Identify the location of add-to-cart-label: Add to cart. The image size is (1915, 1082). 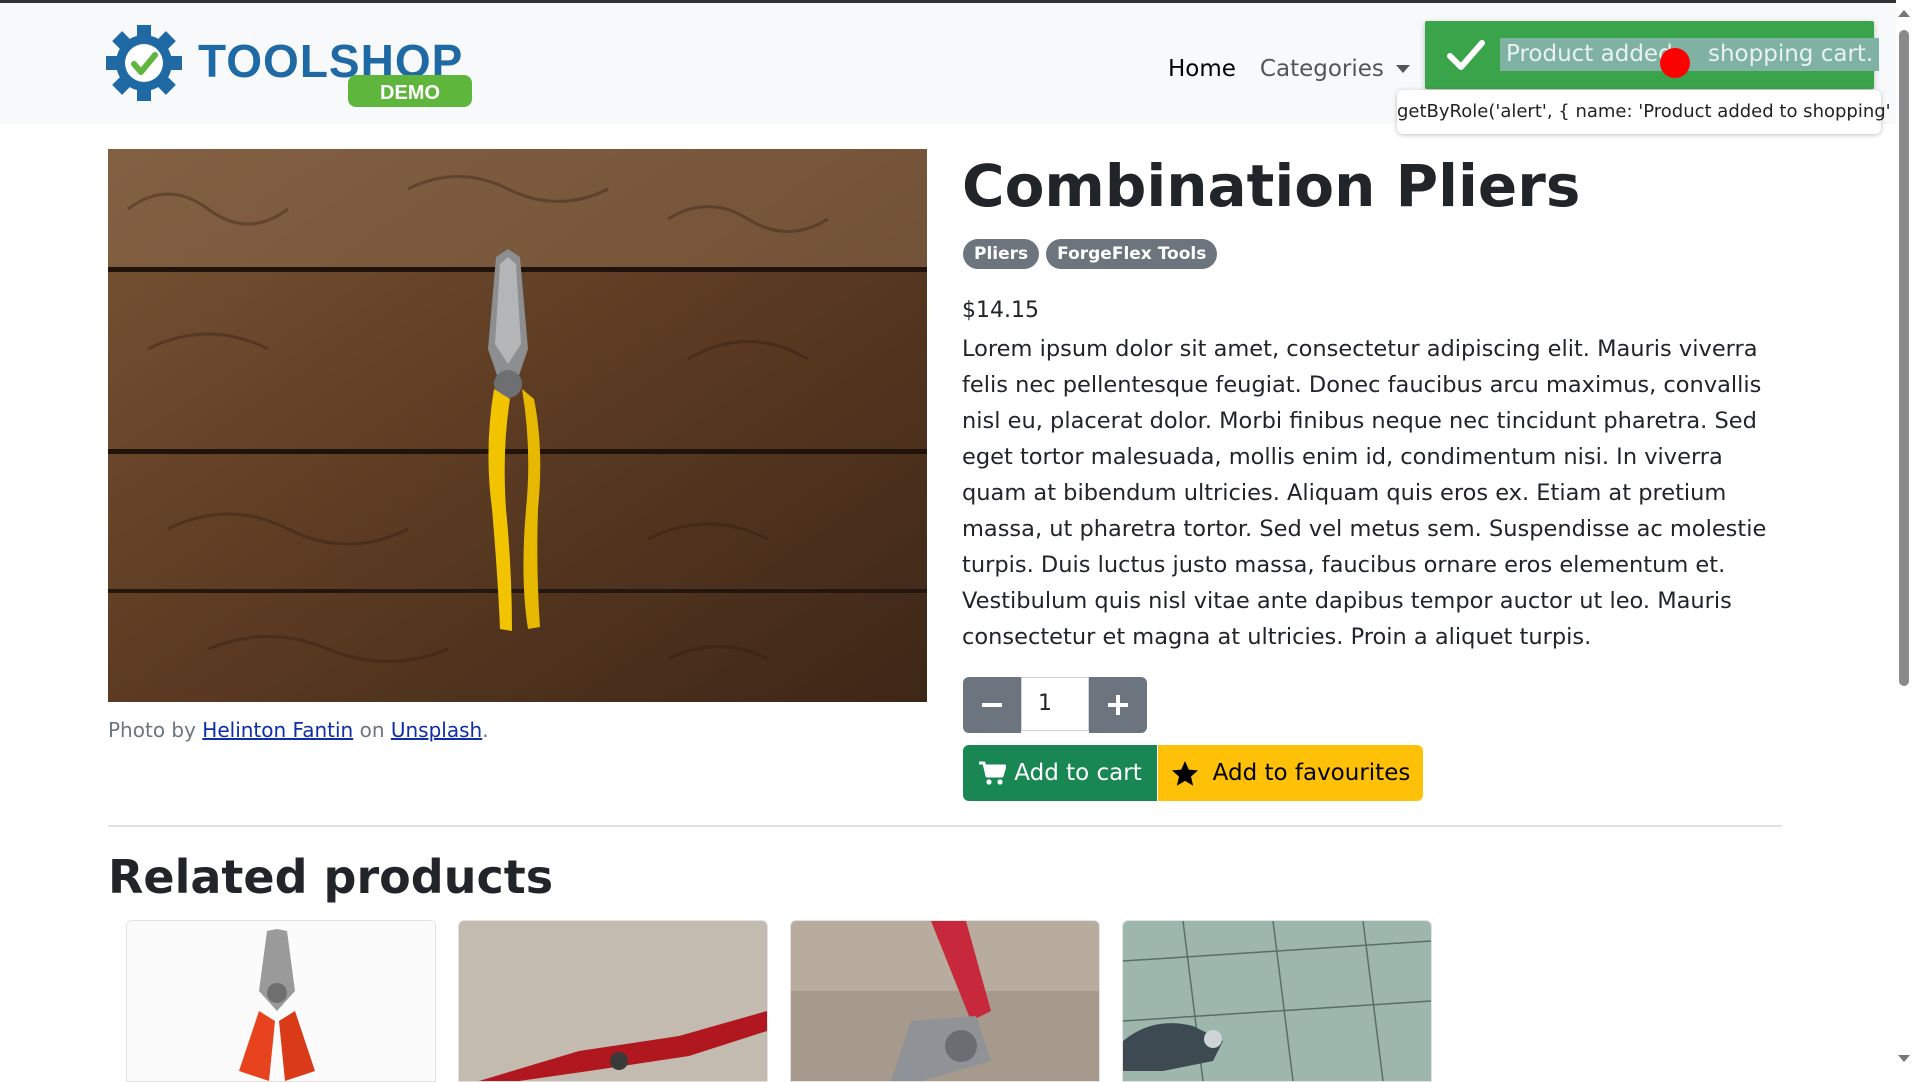
(1078, 773).